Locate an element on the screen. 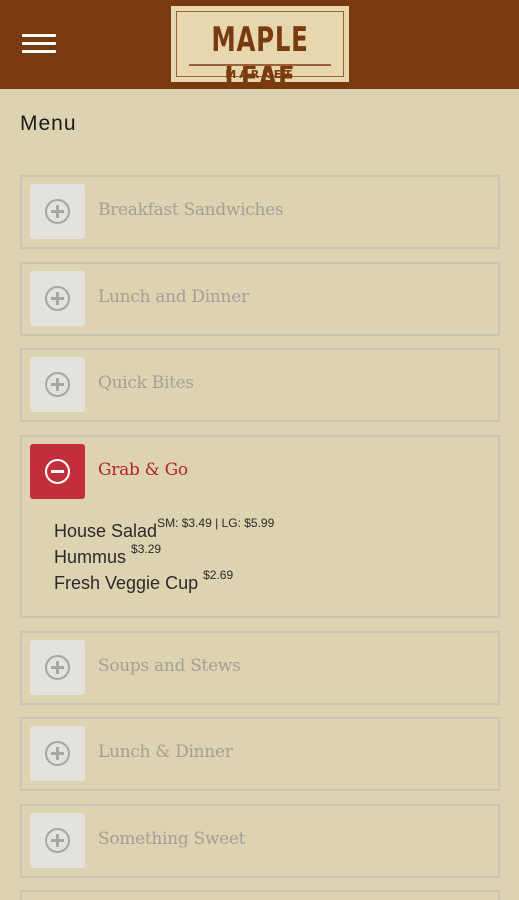 This screenshot has width=519, height=900. accordion-label: Lunch and Dinner is located at coordinates (173, 297).